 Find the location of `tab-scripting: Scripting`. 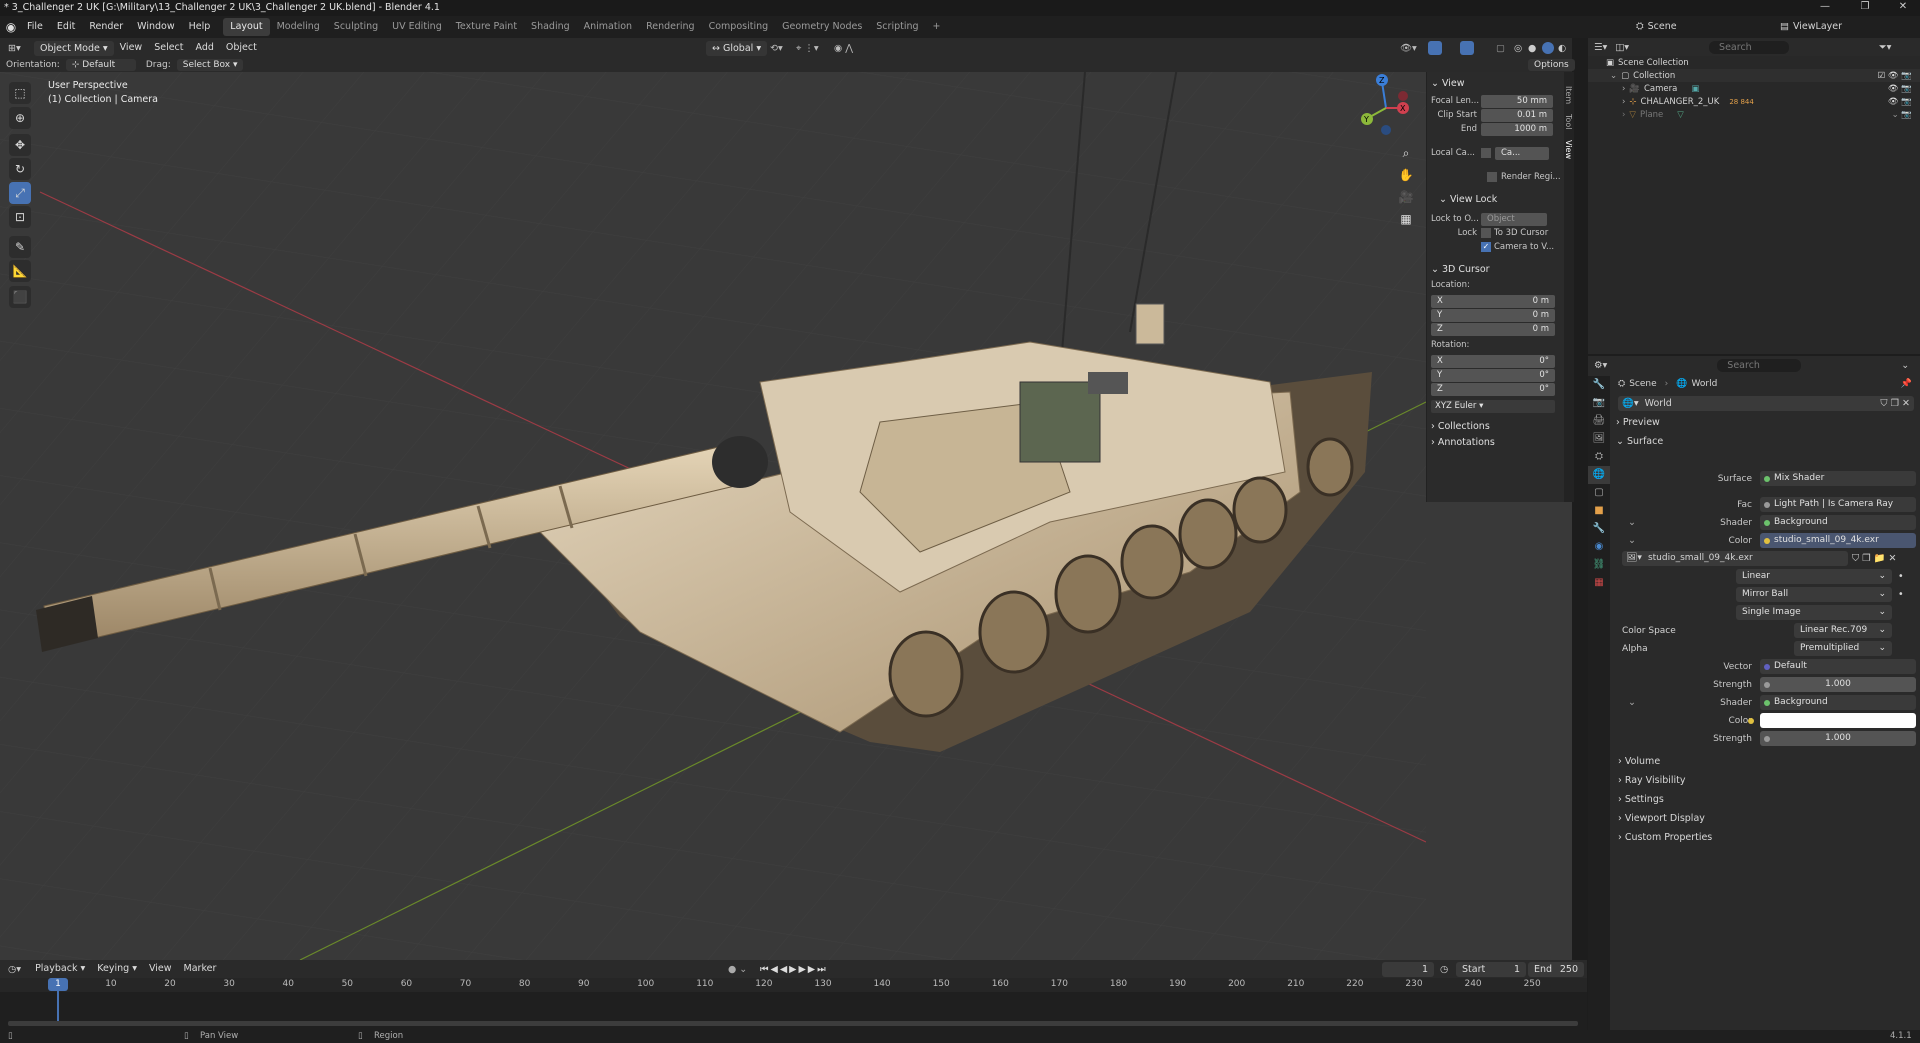

tab-scripting: Scripting is located at coordinates (897, 27).